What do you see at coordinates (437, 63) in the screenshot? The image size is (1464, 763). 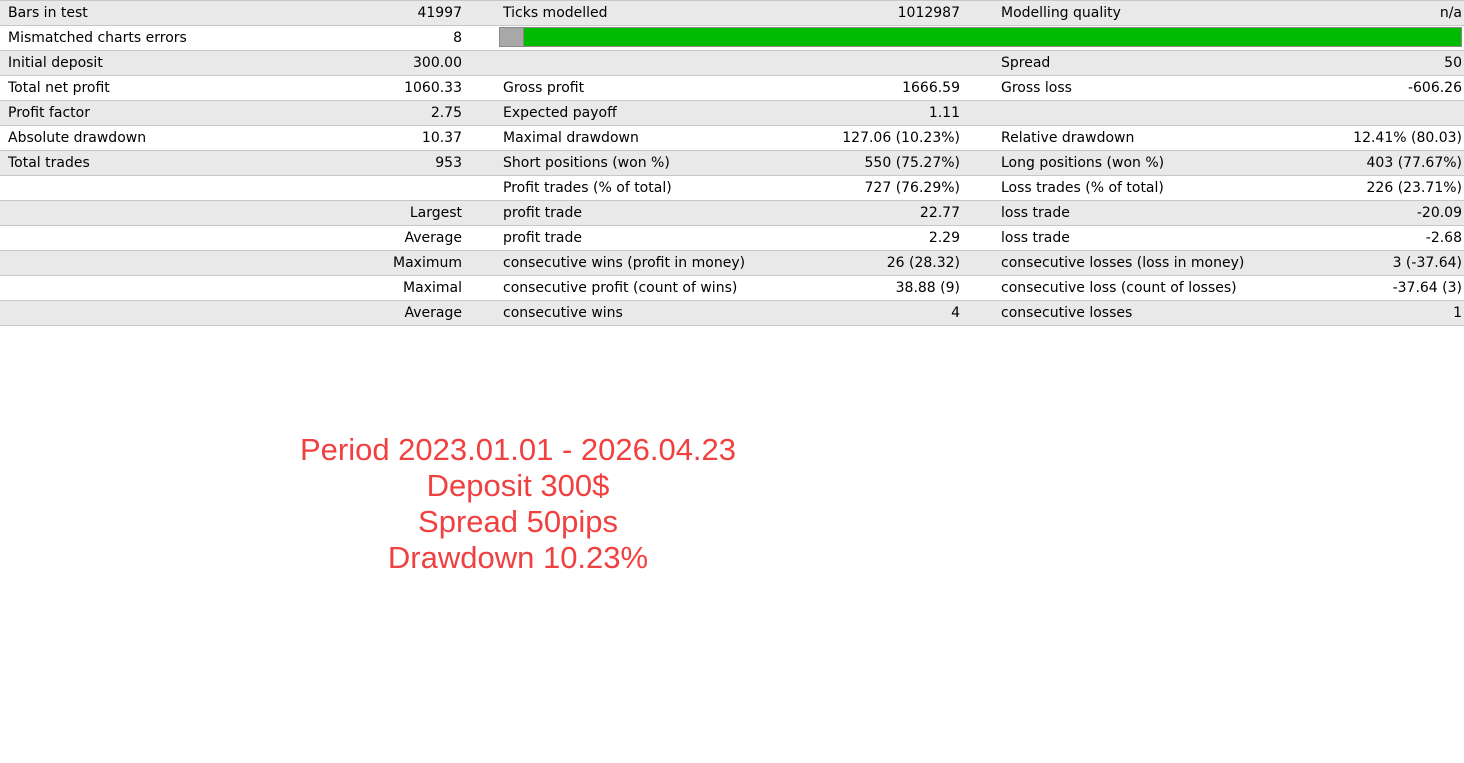 I see `value-initial-deposit: 300.00` at bounding box center [437, 63].